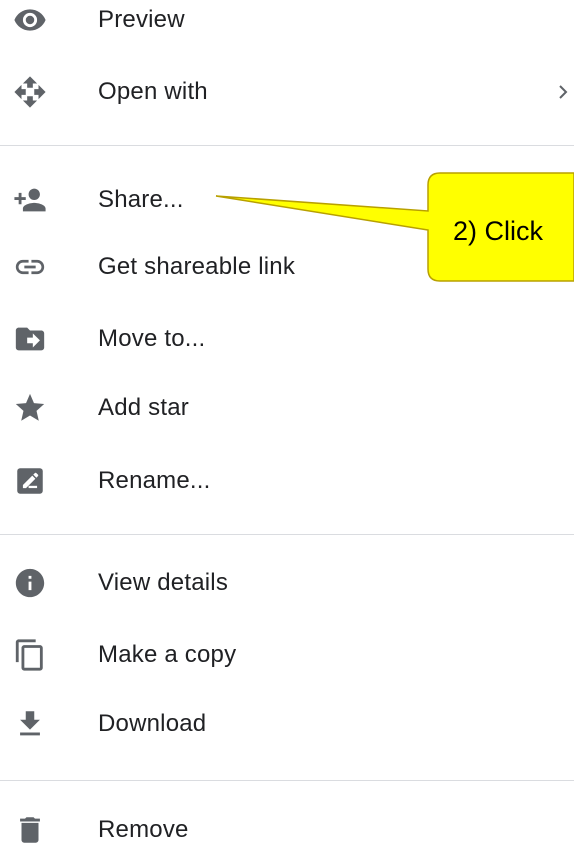  What do you see at coordinates (287, 830) in the screenshot?
I see `menu-item-remove: Remove` at bounding box center [287, 830].